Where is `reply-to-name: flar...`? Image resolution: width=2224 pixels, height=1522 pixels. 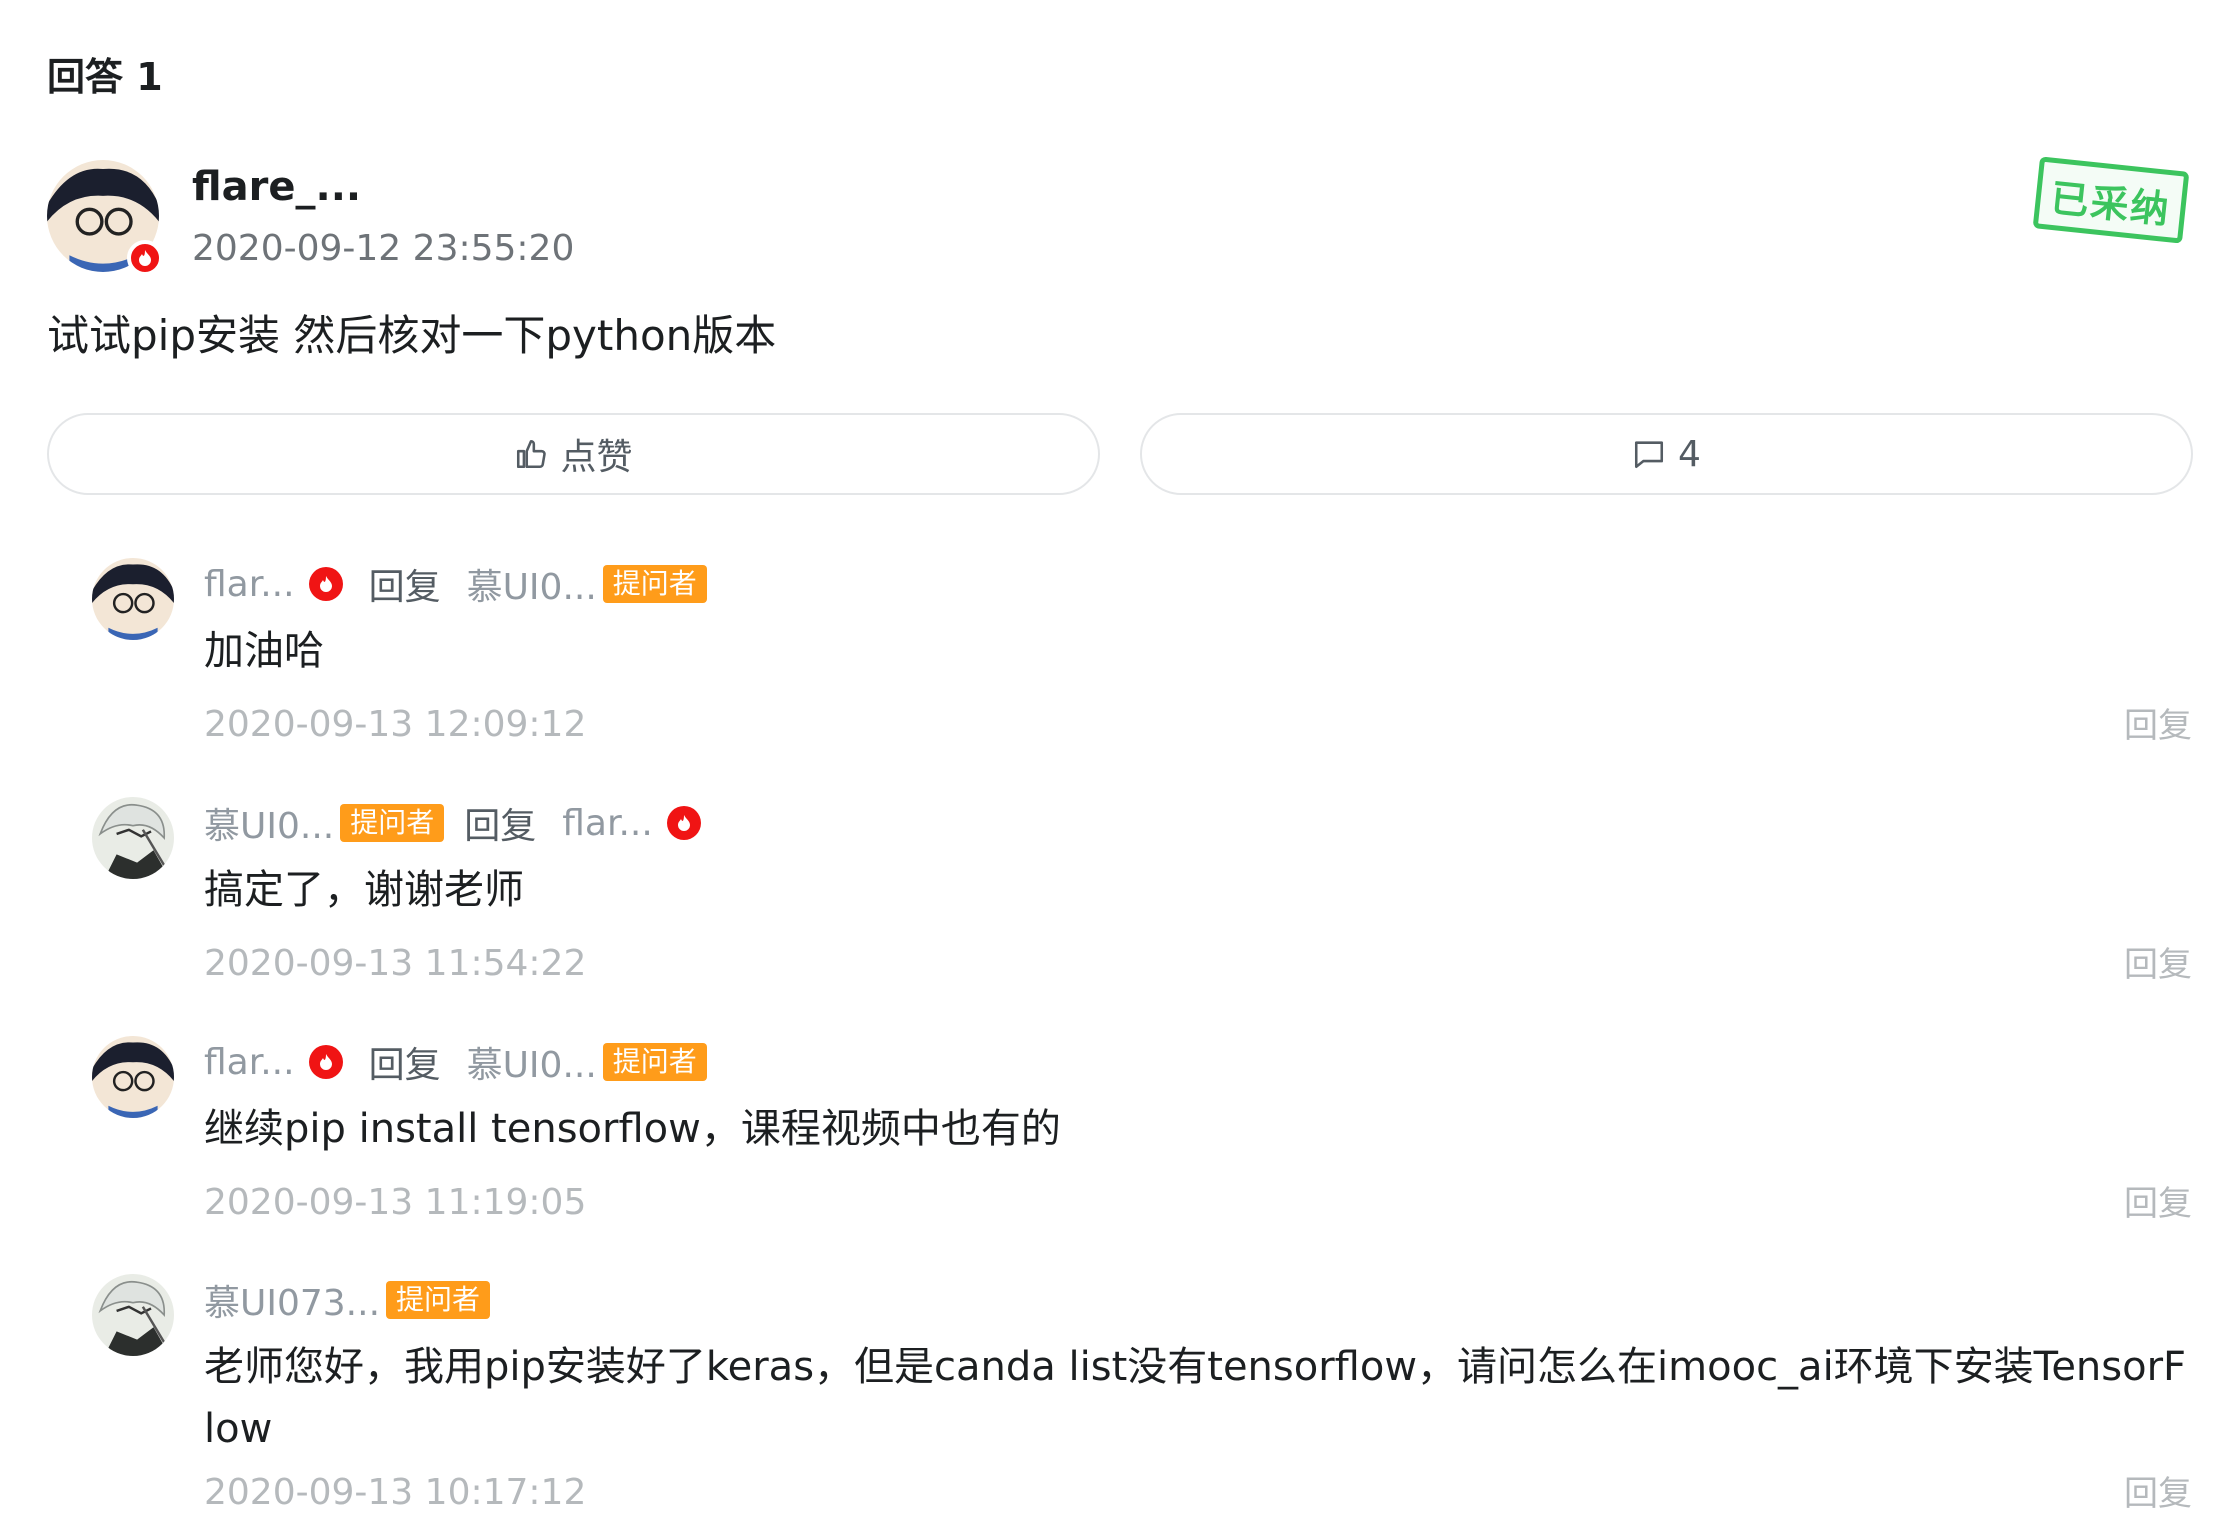
reply-to-name: flar... is located at coordinates (607, 823).